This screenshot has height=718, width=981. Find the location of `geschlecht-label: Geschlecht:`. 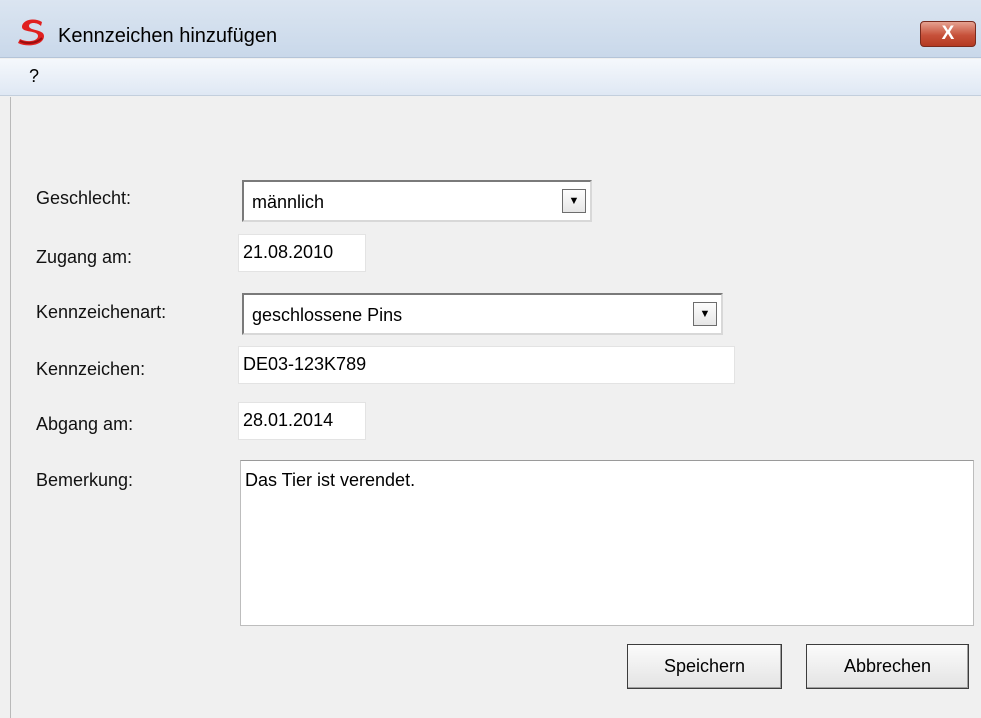

geschlecht-label: Geschlecht: is located at coordinates (84, 198).